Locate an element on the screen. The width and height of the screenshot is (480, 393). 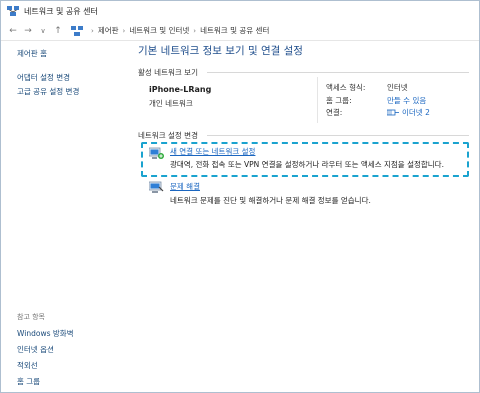
breadcrumb-control-panel: 제어판 is located at coordinates (108, 30).